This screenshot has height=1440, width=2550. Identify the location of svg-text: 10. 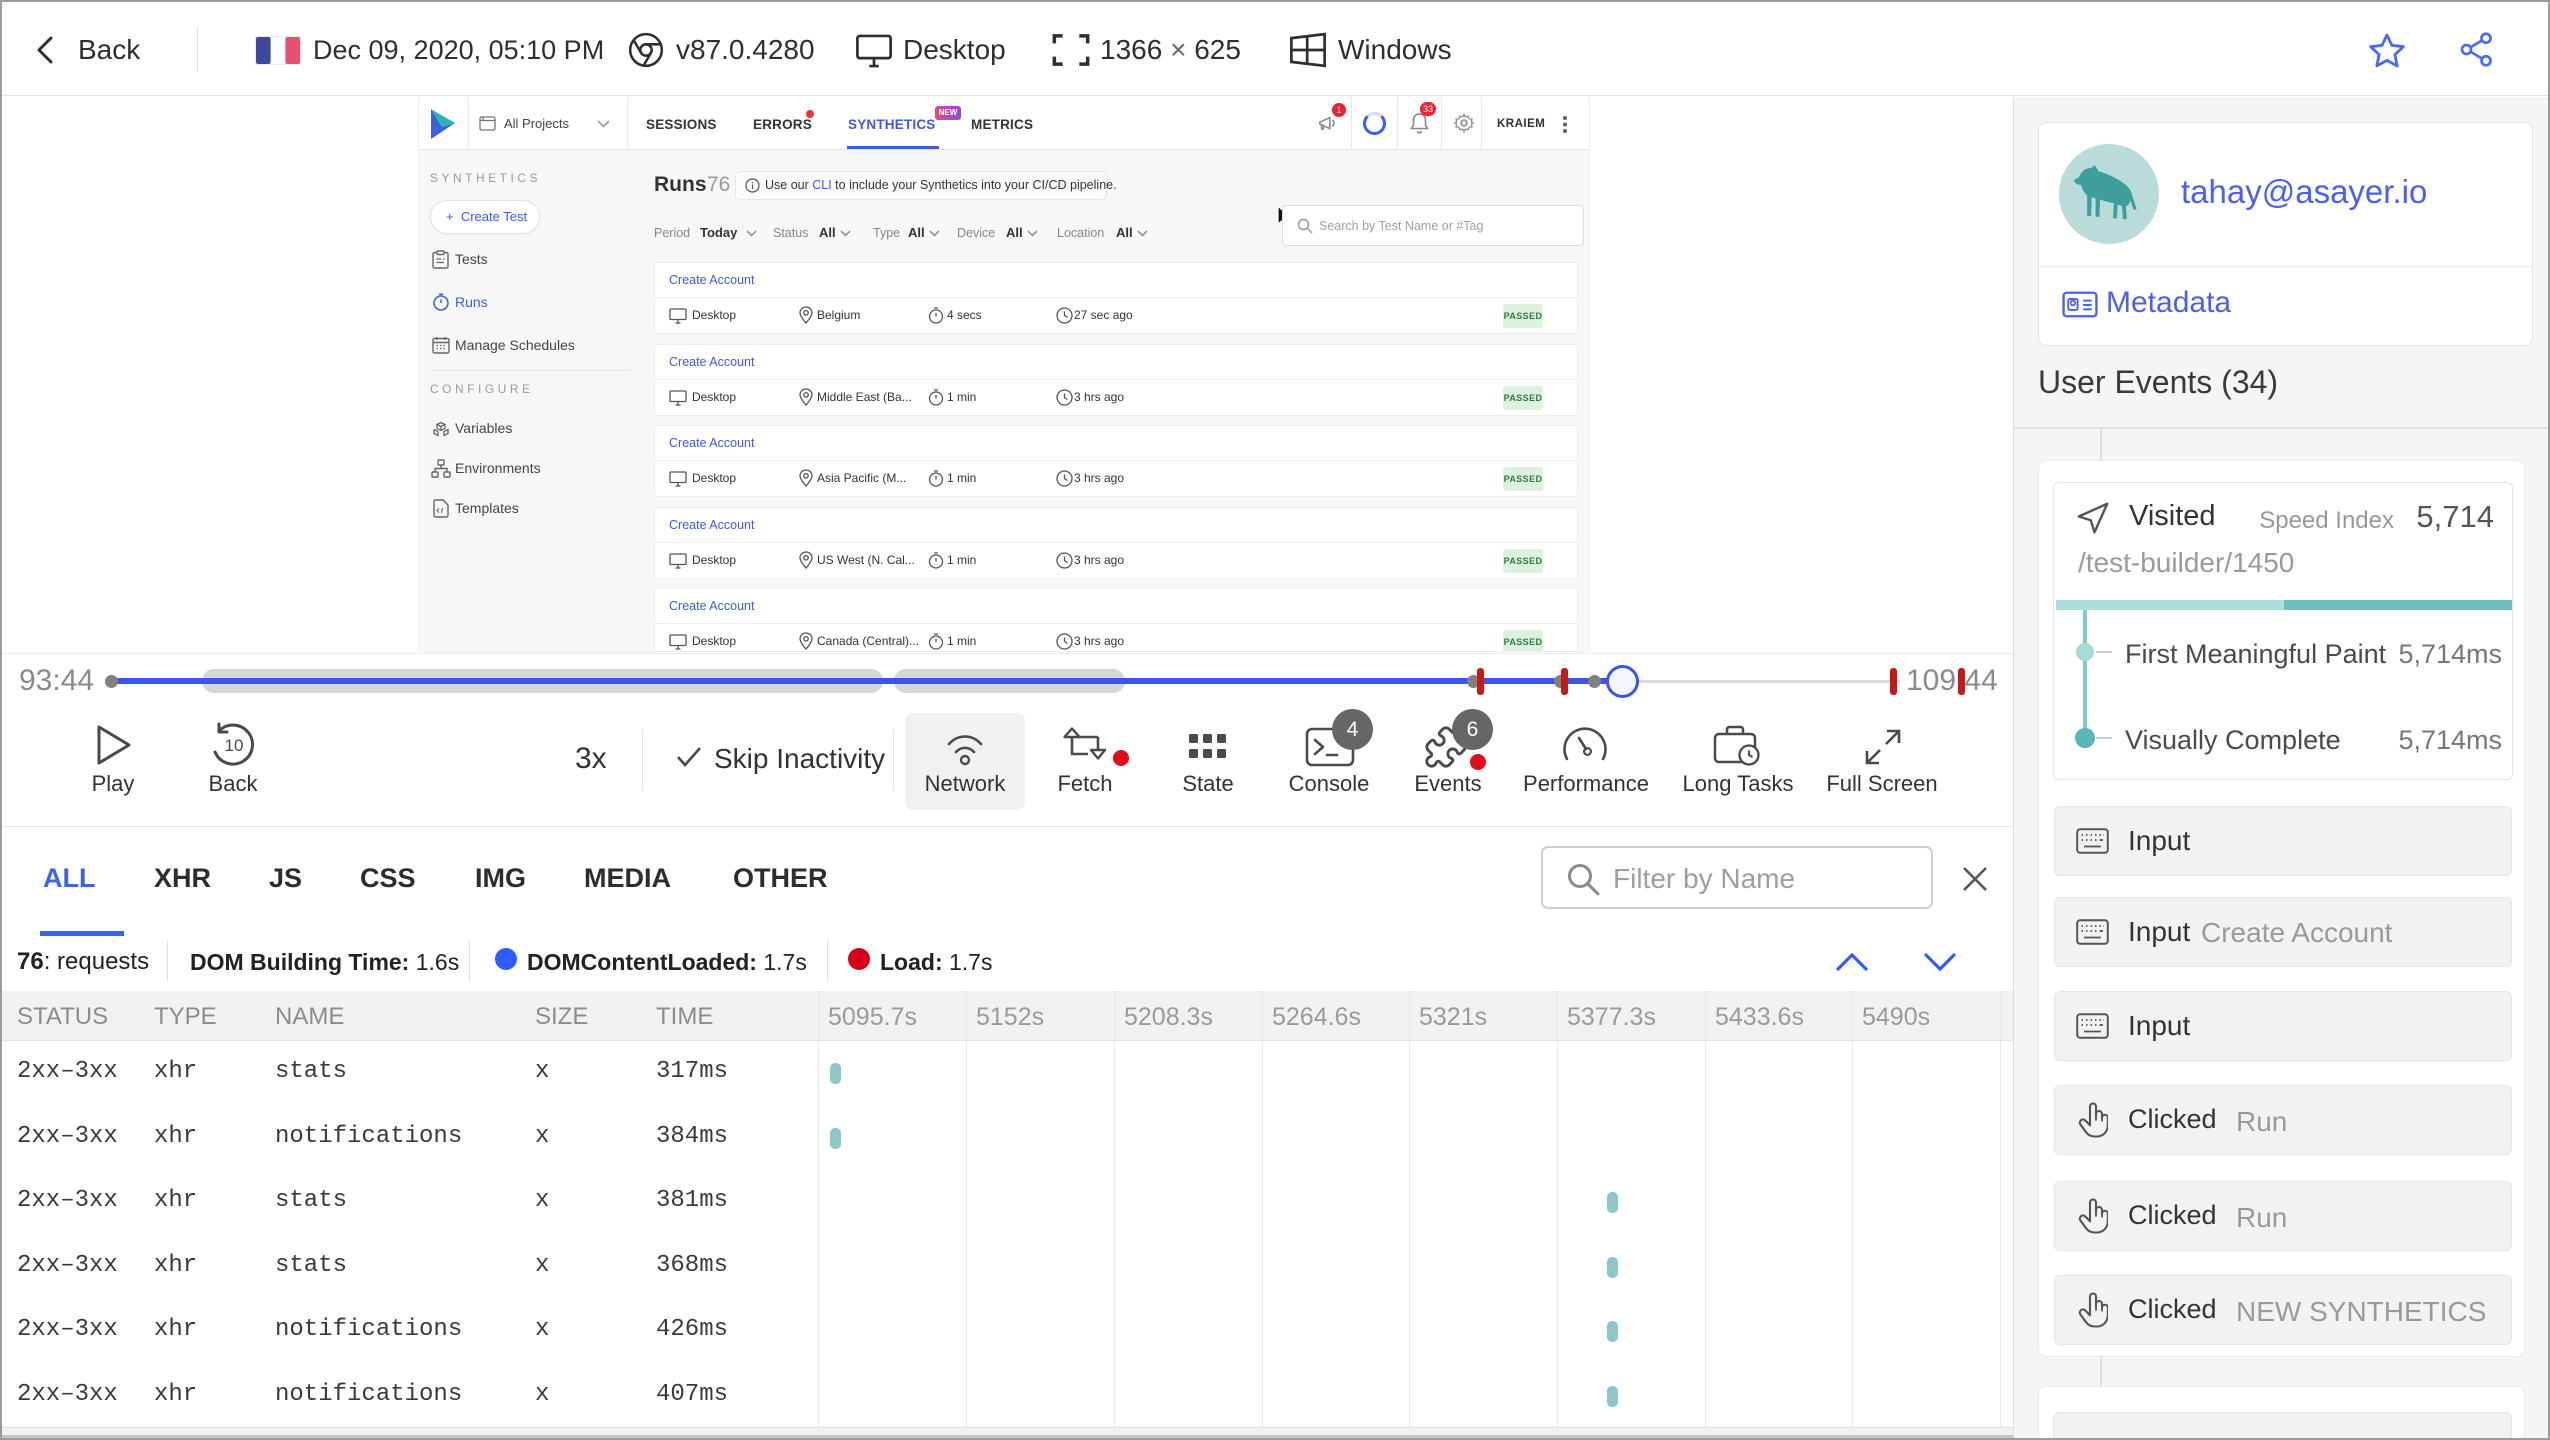
(234, 745).